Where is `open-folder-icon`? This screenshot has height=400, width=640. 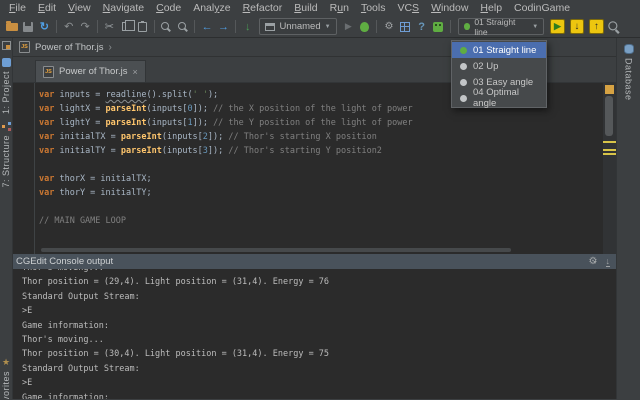
open-folder-icon is located at coordinates (11, 25).